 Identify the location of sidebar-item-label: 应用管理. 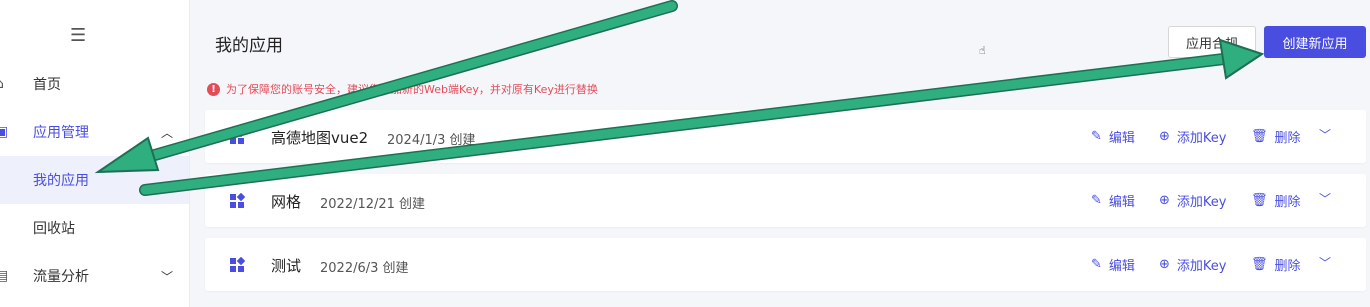
(61, 133).